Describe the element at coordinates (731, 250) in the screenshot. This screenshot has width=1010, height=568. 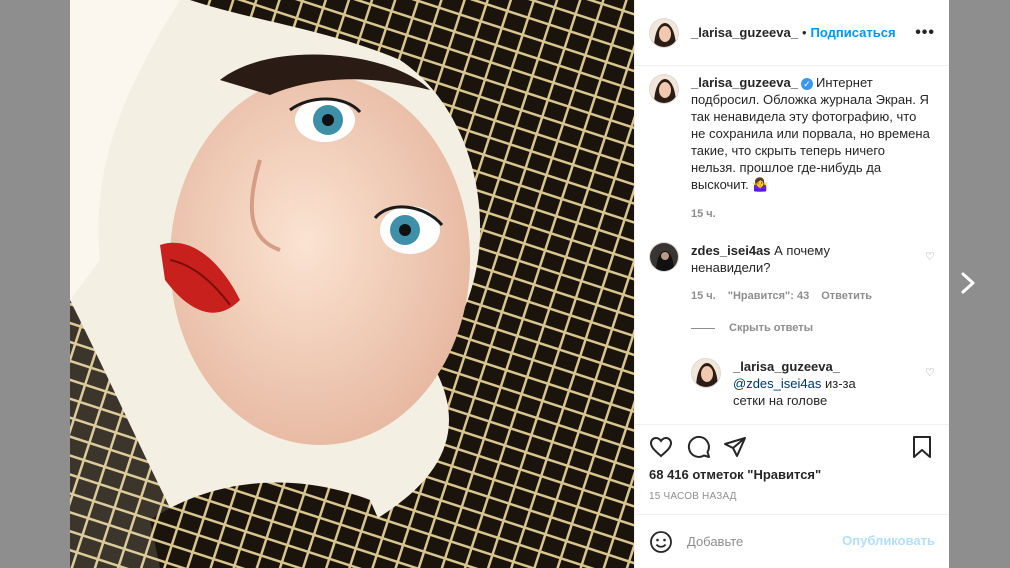
I see `comment-username: zdes_isei4as` at that location.